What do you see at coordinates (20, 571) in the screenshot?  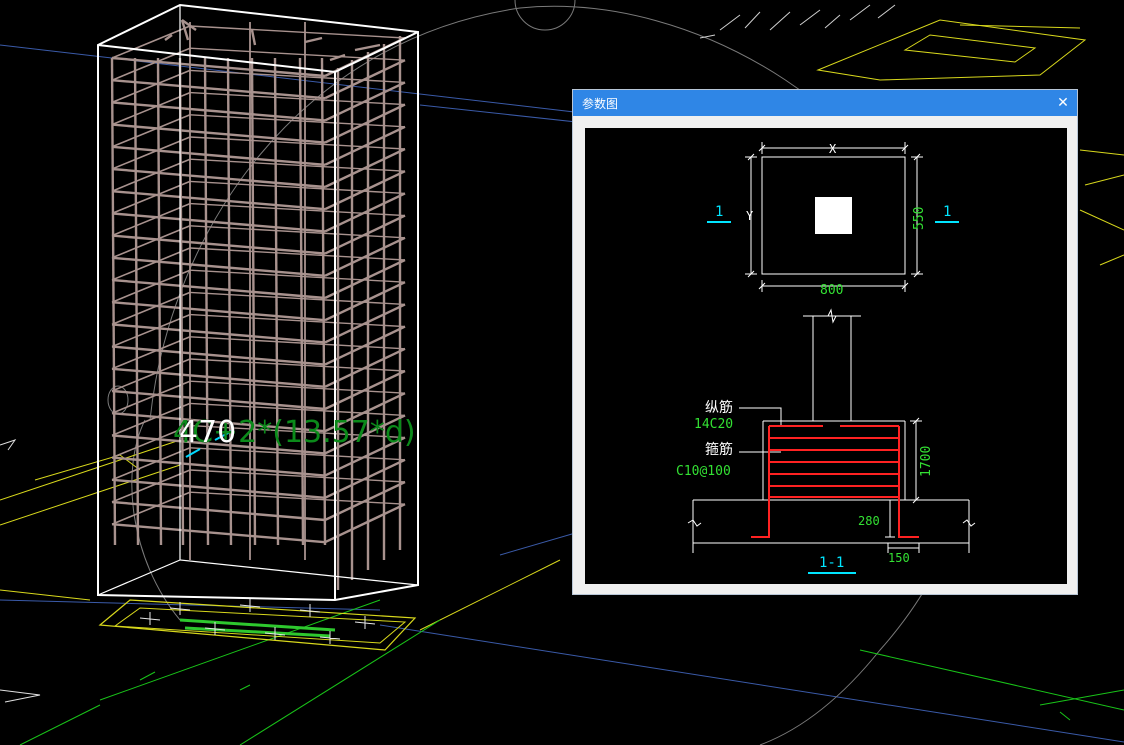 I see `corner-marks` at bounding box center [20, 571].